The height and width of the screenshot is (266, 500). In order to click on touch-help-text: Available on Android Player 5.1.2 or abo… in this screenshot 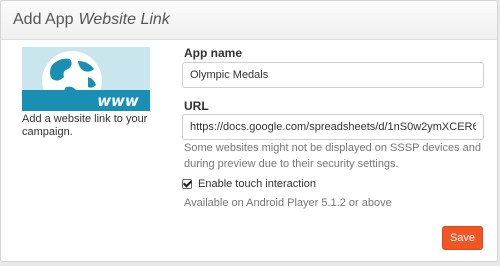, I will do `click(288, 203)`.